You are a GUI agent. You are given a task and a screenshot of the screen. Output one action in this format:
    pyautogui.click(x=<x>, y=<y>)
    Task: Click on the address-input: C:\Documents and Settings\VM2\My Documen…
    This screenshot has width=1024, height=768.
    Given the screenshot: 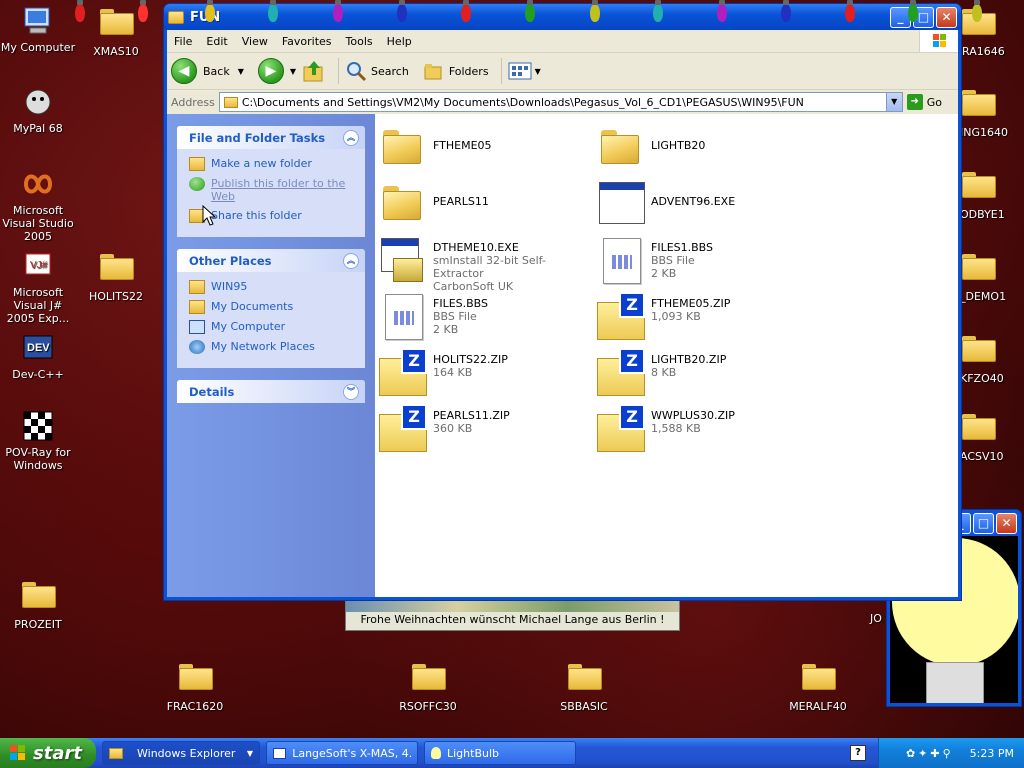 What is the action you would take?
    pyautogui.click(x=560, y=102)
    